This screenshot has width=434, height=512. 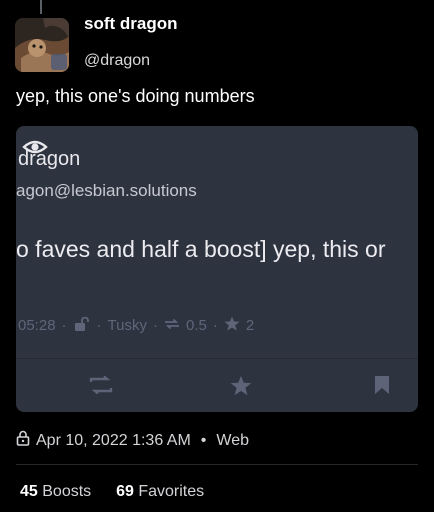 What do you see at coordinates (171, 491) in the screenshot?
I see `favorites-label: Favorites` at bounding box center [171, 491].